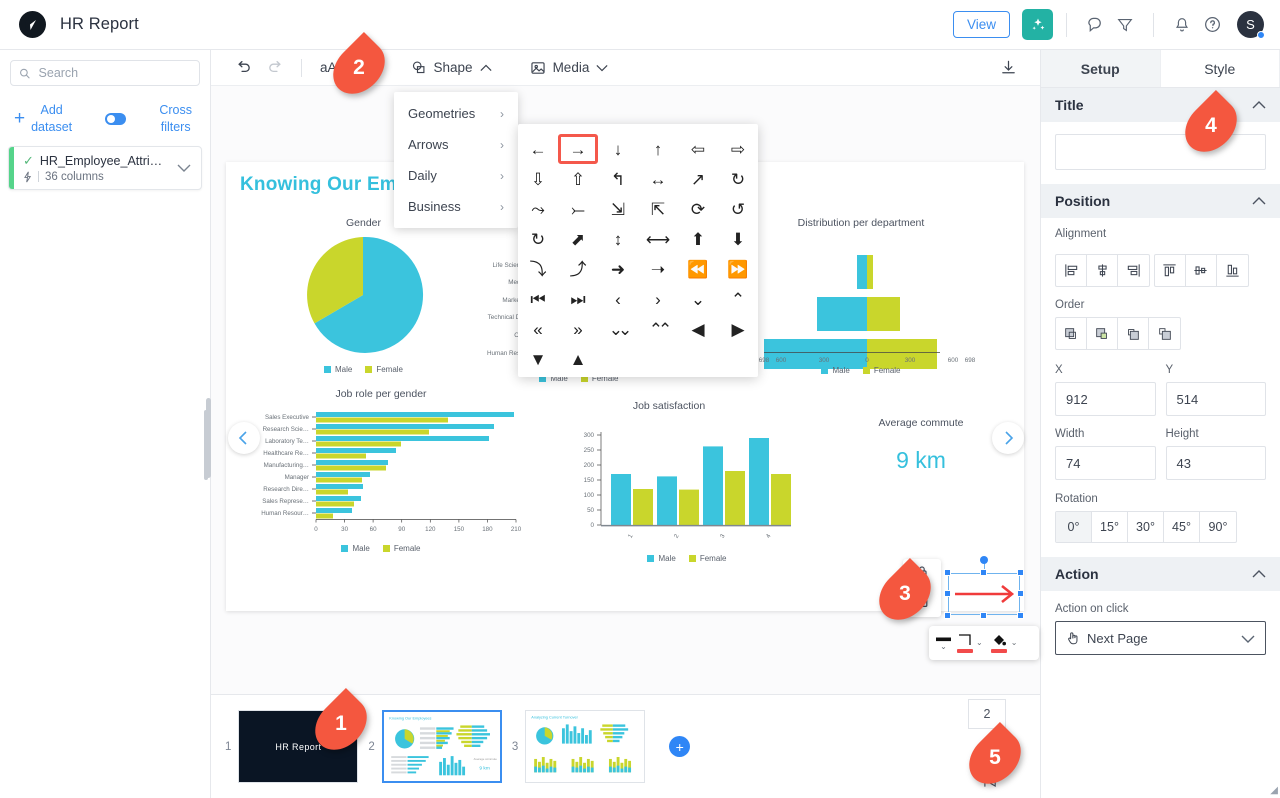 The height and width of the screenshot is (798, 1280). What do you see at coordinates (1071, 333) in the screenshot?
I see `bring-to-front-icon` at bounding box center [1071, 333].